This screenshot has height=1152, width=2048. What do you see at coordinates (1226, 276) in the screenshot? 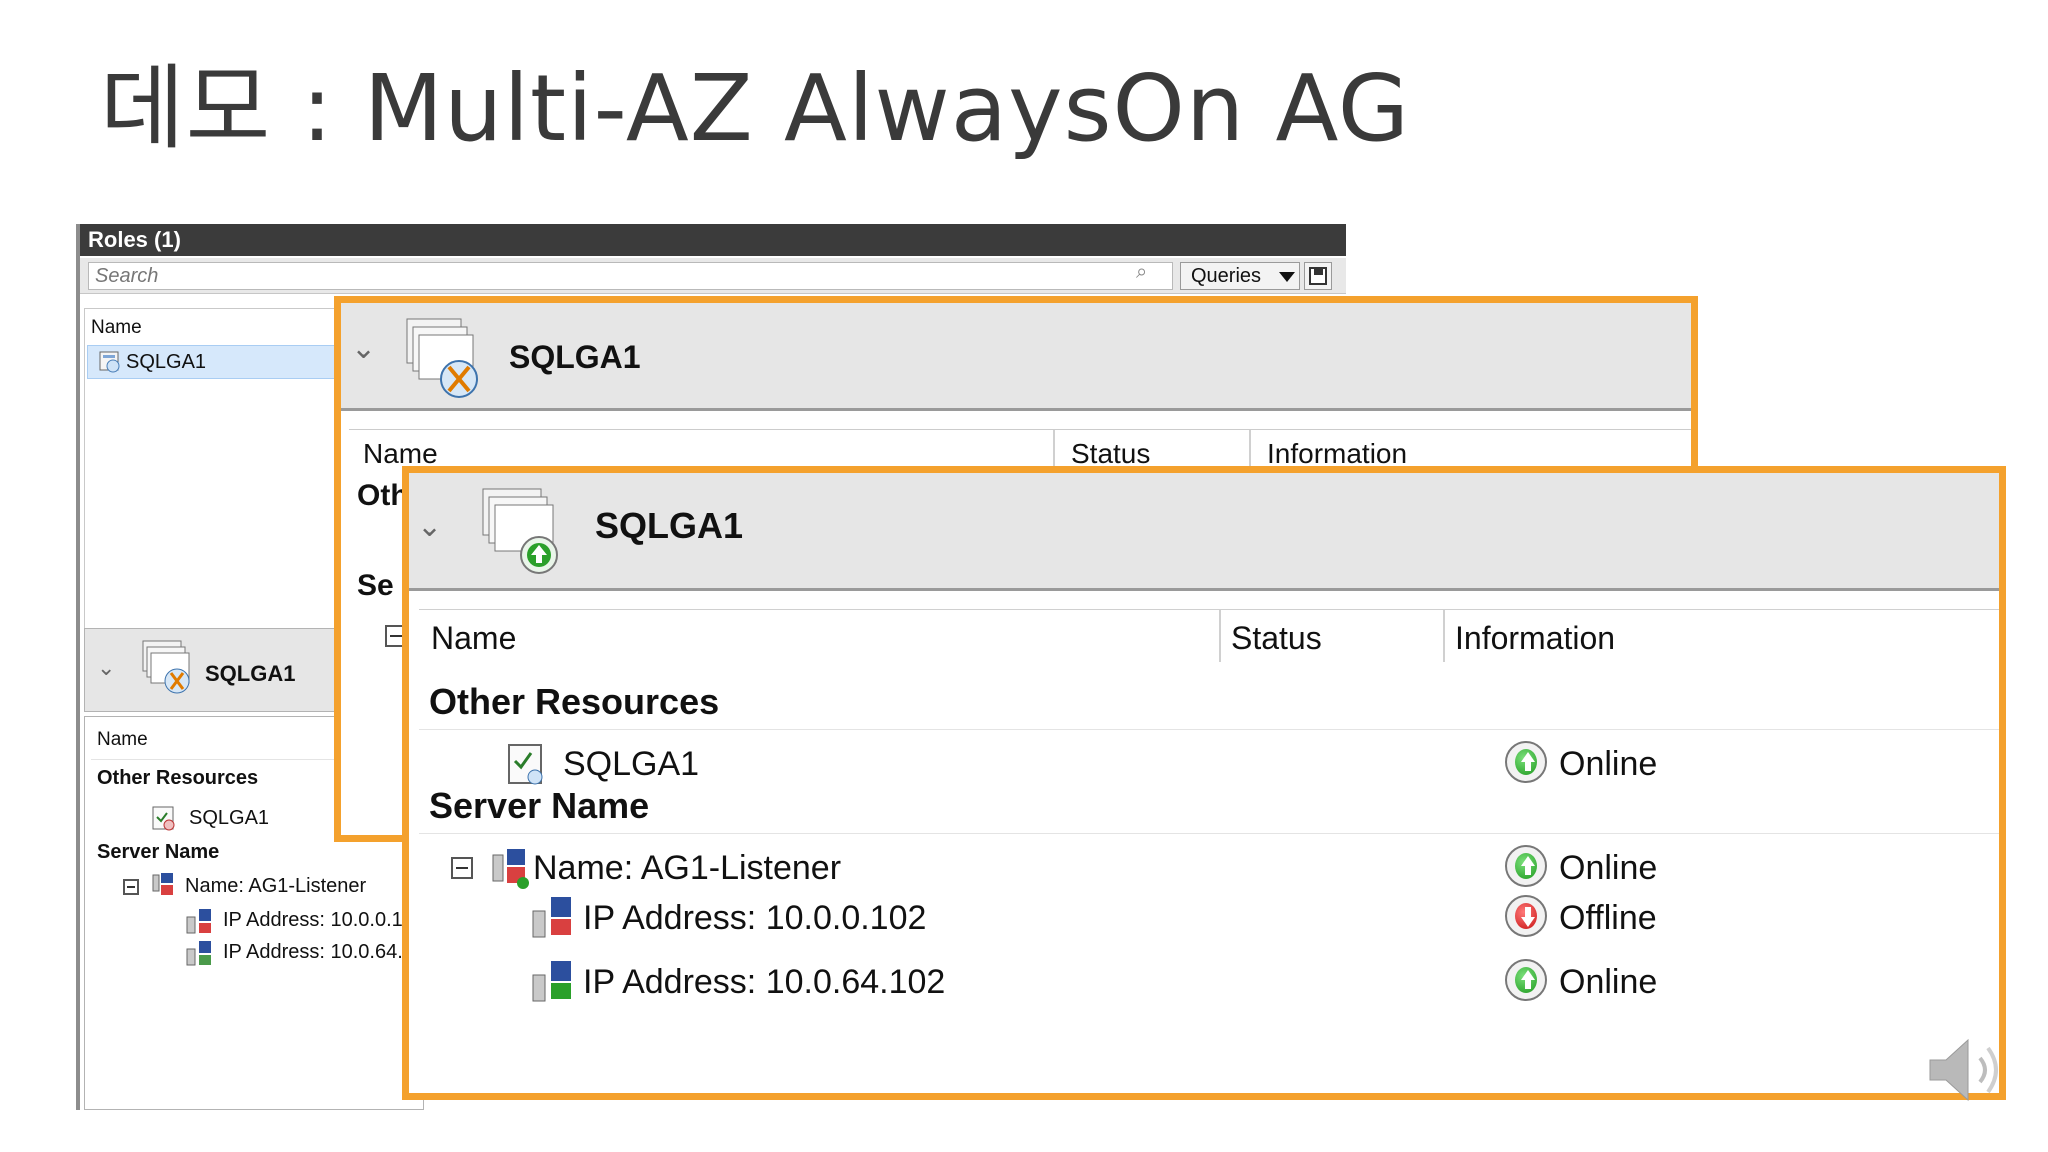
I see `queries-label: Queries` at bounding box center [1226, 276].